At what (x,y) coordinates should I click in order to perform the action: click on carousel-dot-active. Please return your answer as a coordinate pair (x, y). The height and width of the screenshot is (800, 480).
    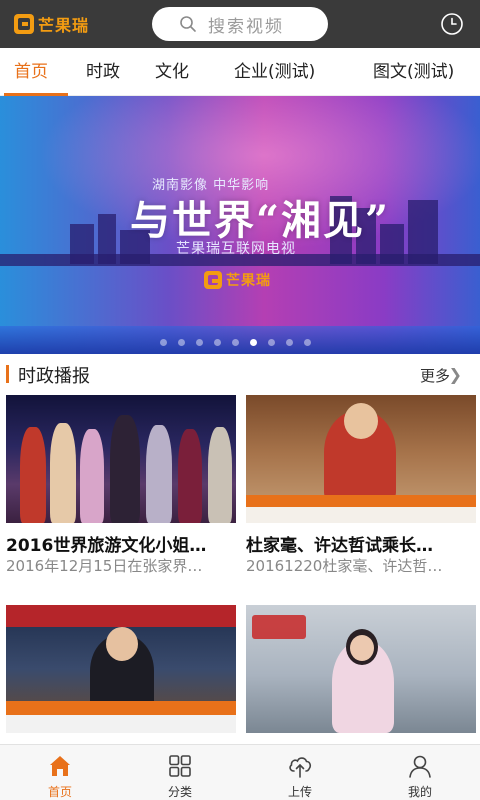
    Looking at the image, I should click on (253, 342).